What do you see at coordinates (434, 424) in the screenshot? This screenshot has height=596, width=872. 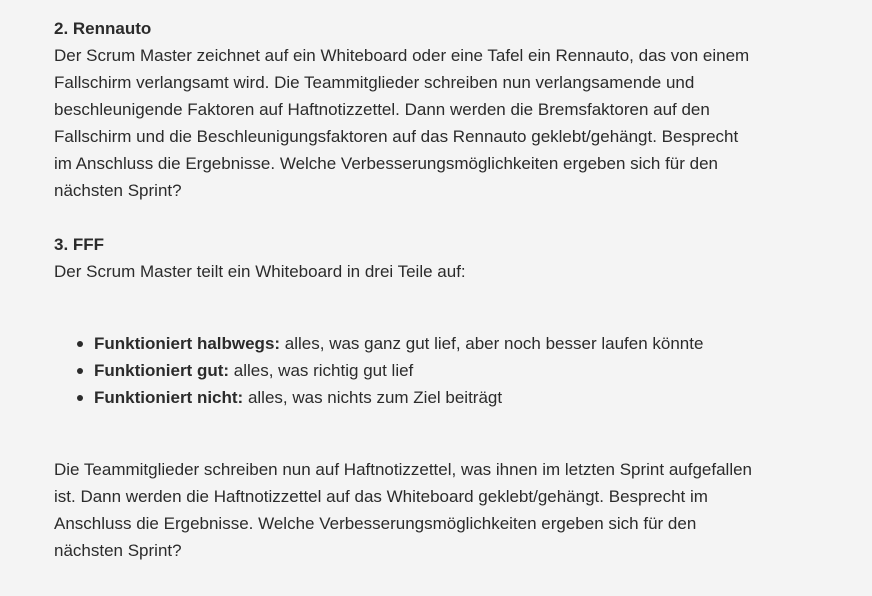 I see `list-spacer-bottom` at bounding box center [434, 424].